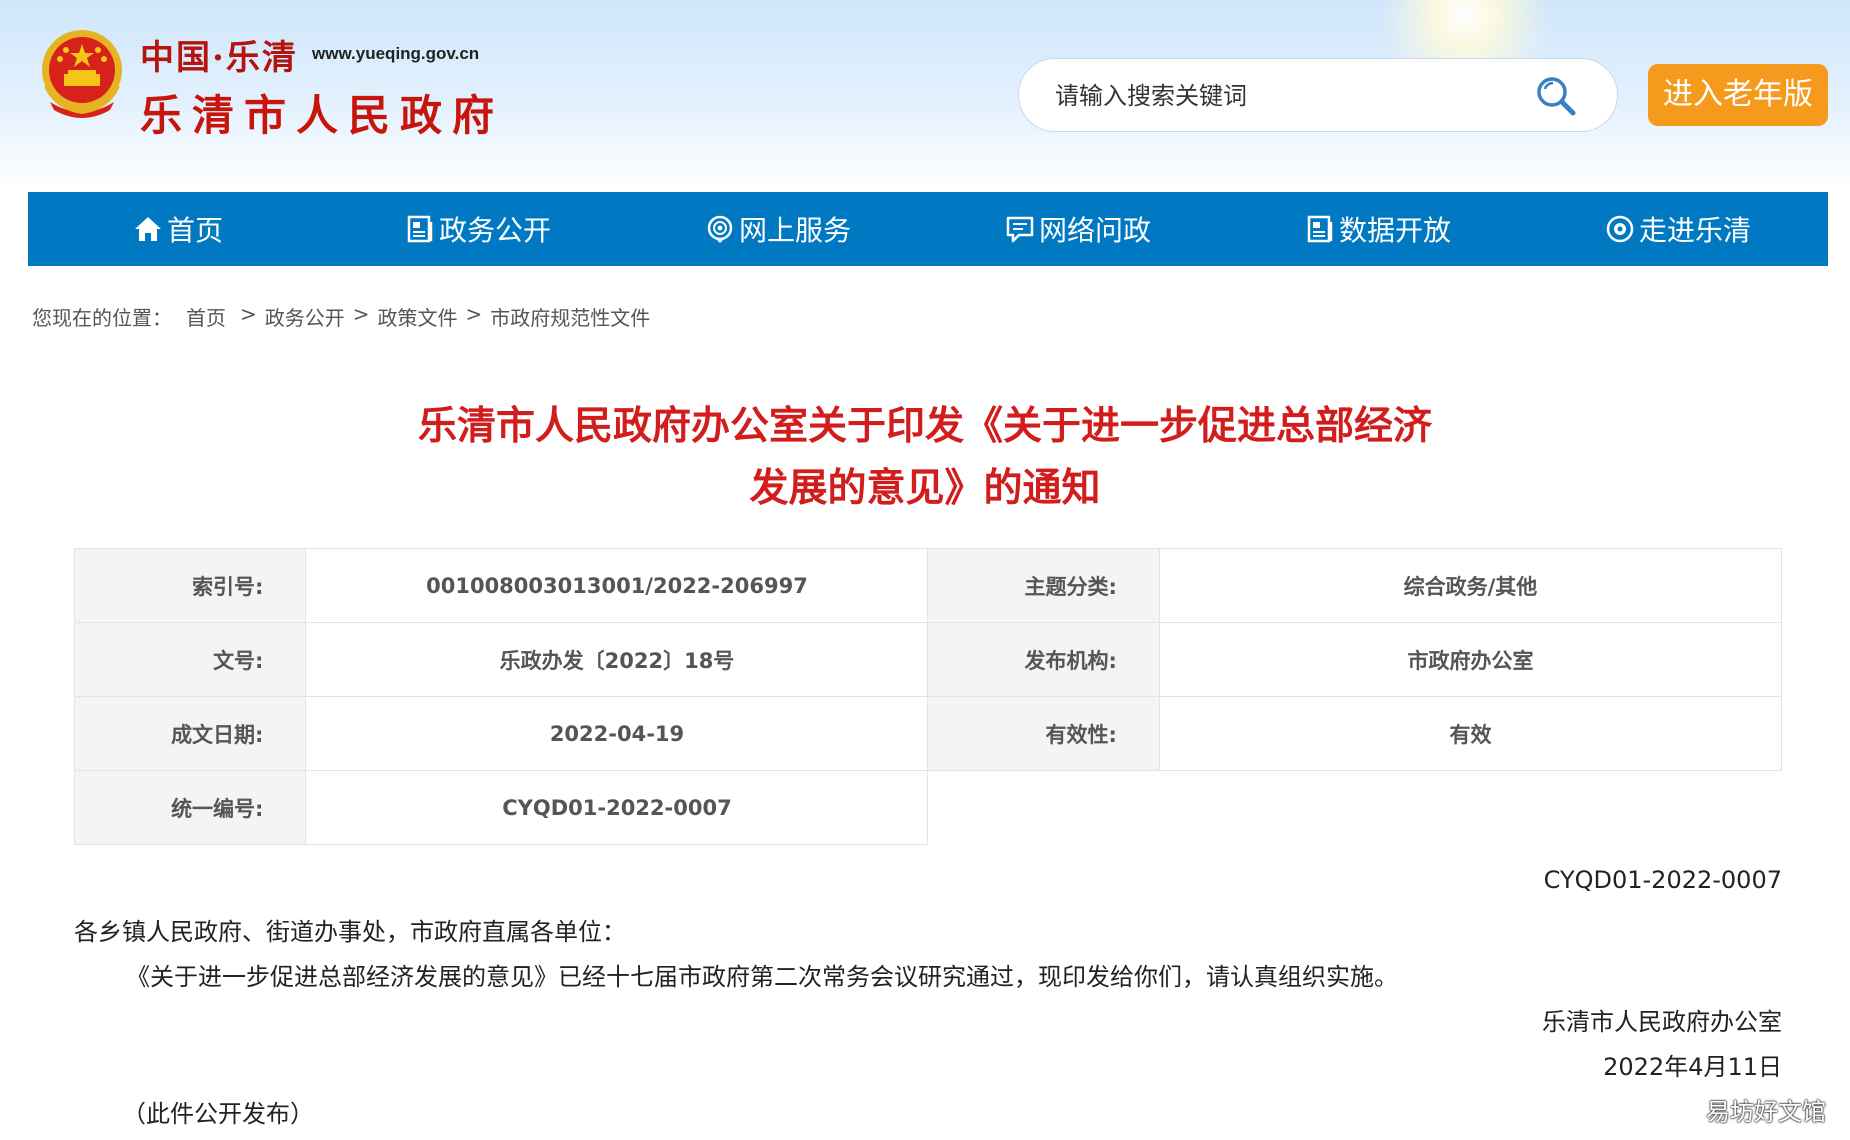  What do you see at coordinates (925, 458) in the screenshot?
I see `page-title: 乐清市人民政府办公室关于印发《关于进一步促进总部经济 发展的意见》的通知` at bounding box center [925, 458].